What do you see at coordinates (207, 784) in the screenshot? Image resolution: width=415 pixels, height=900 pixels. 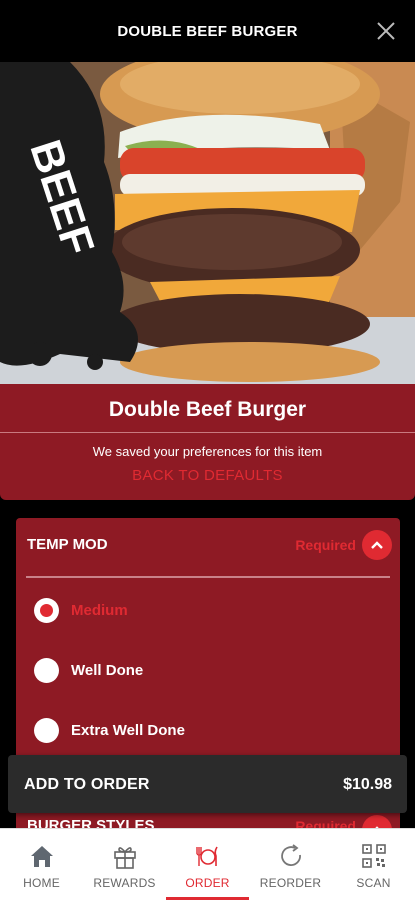 I see `add-to-order-button: ADD TO ORDER $10.98` at bounding box center [207, 784].